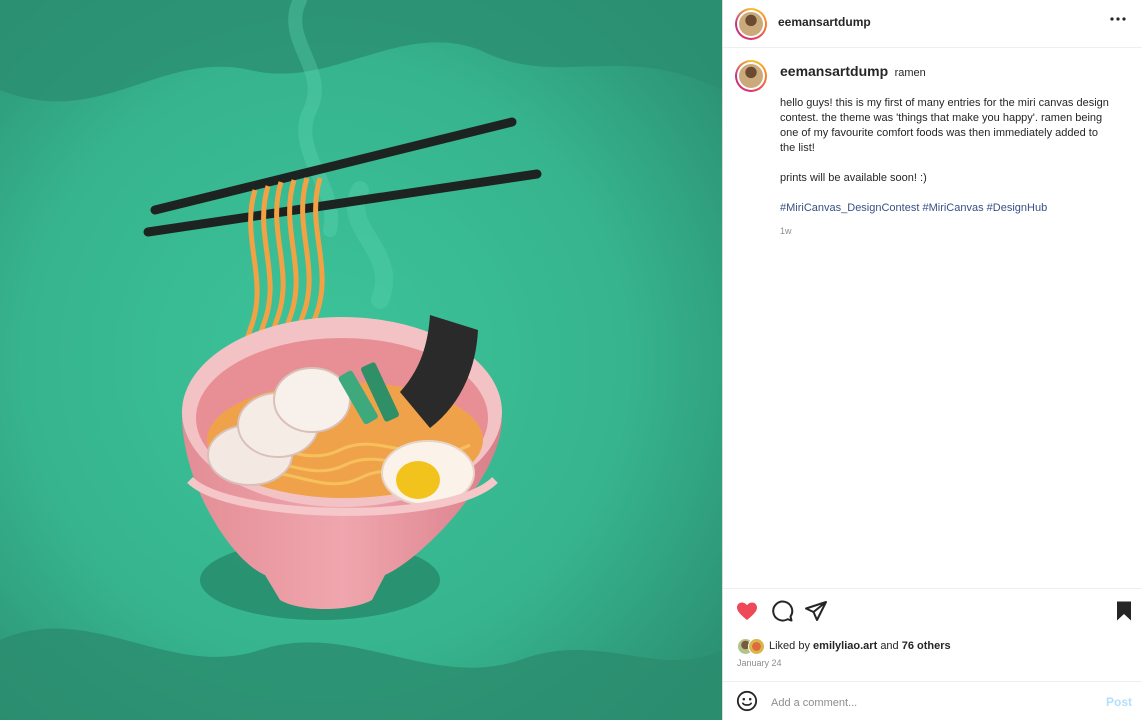 The width and height of the screenshot is (1142, 721). Describe the element at coordinates (889, 646) in the screenshot. I see `likes-middle: and` at that location.